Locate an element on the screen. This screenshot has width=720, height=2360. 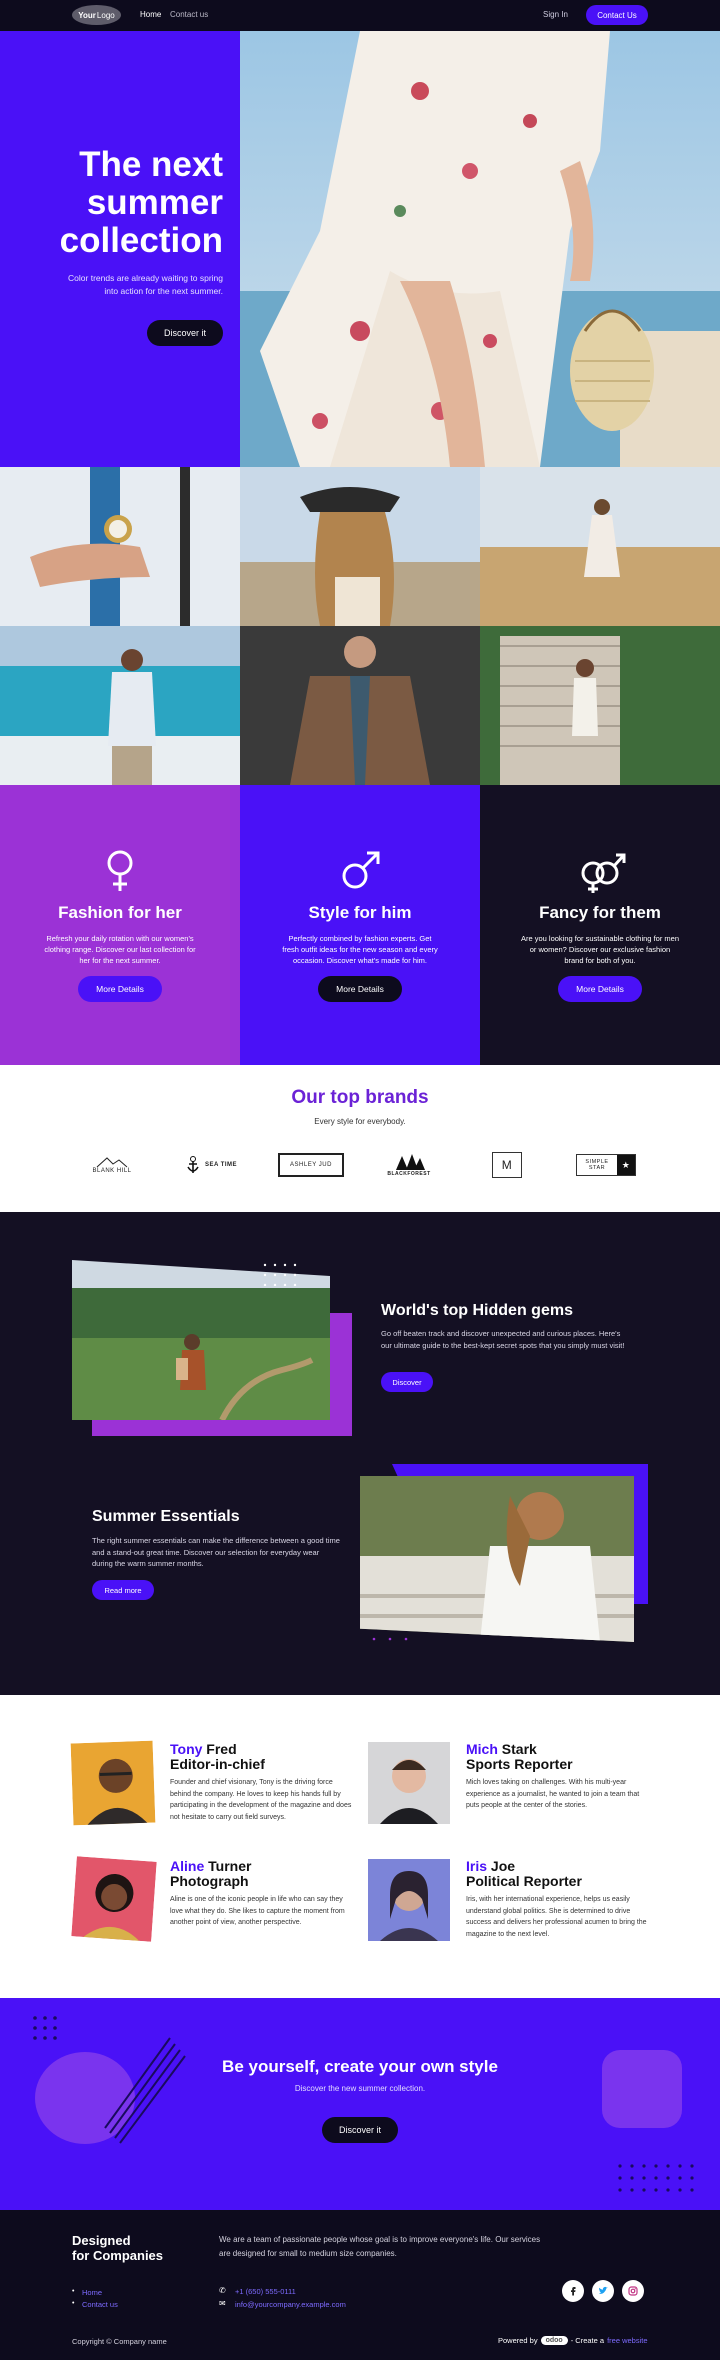
genders-symbol-icon is located at coordinates (603, 873).